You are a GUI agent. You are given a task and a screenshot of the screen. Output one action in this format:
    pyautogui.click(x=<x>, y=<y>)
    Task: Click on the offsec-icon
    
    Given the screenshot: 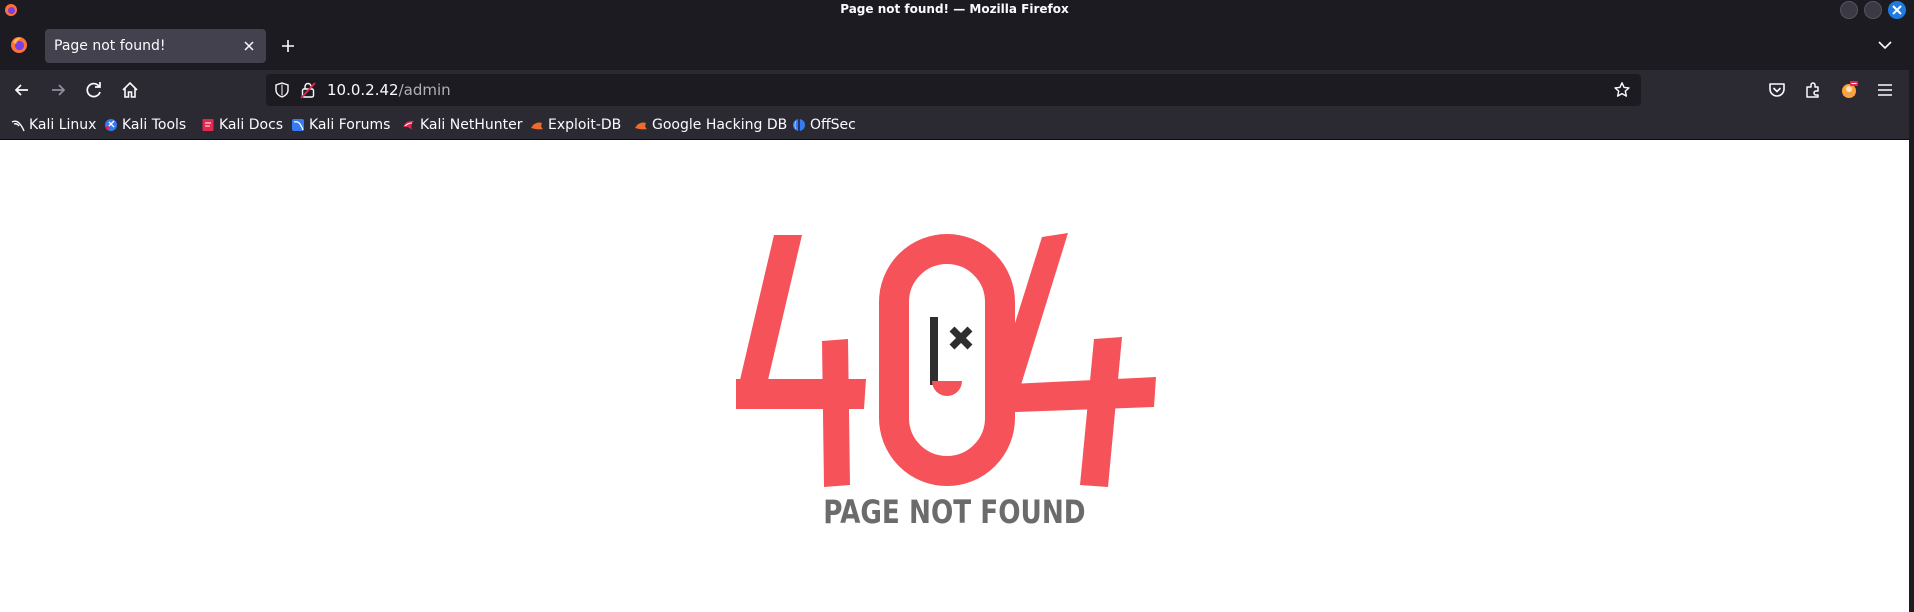 What is the action you would take?
    pyautogui.click(x=799, y=125)
    